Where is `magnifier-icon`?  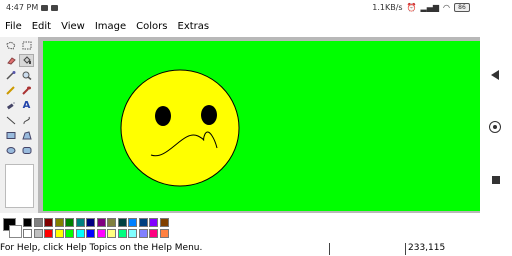 magnifier-icon is located at coordinates (26, 75).